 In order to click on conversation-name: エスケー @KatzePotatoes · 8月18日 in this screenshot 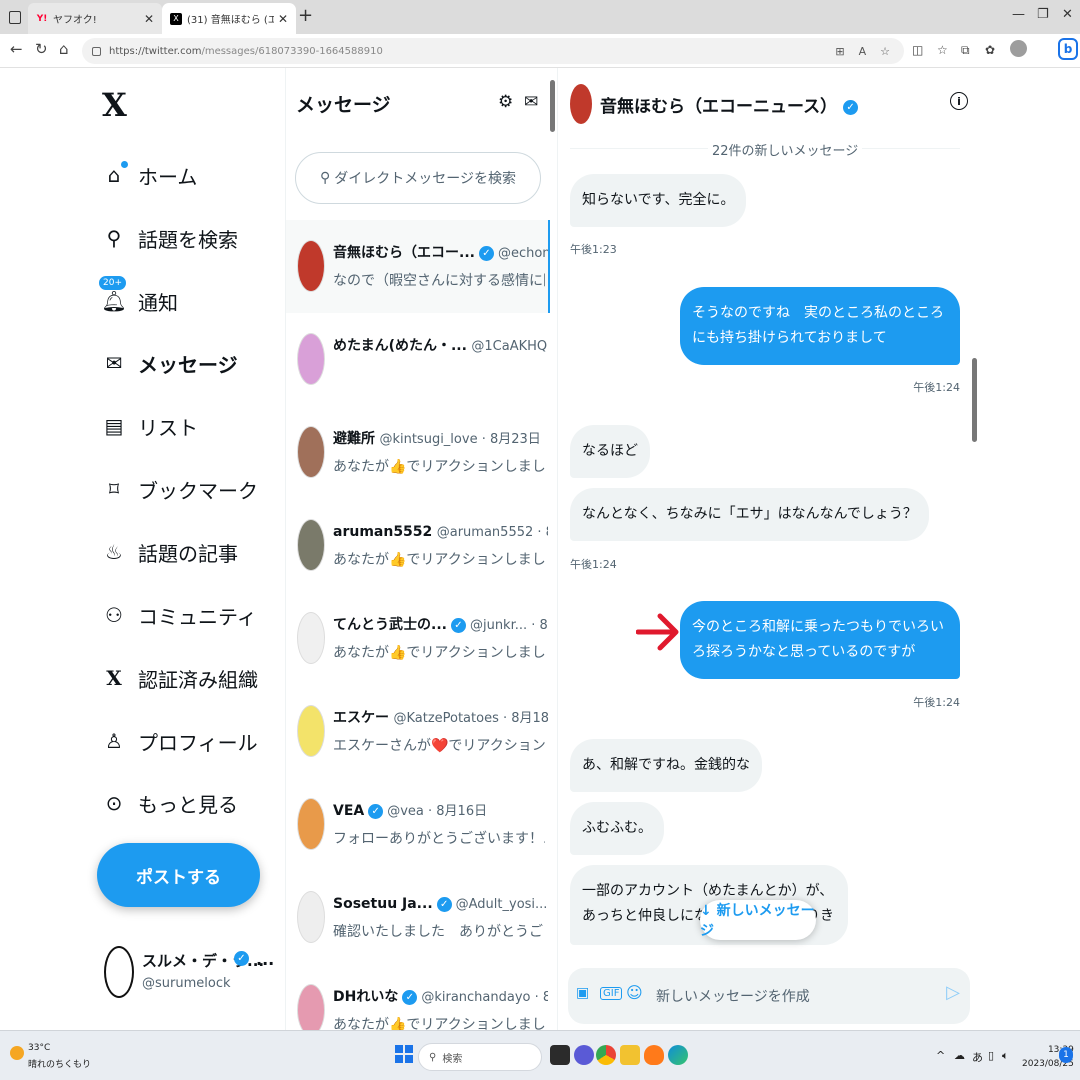, I will do `click(440, 718)`.